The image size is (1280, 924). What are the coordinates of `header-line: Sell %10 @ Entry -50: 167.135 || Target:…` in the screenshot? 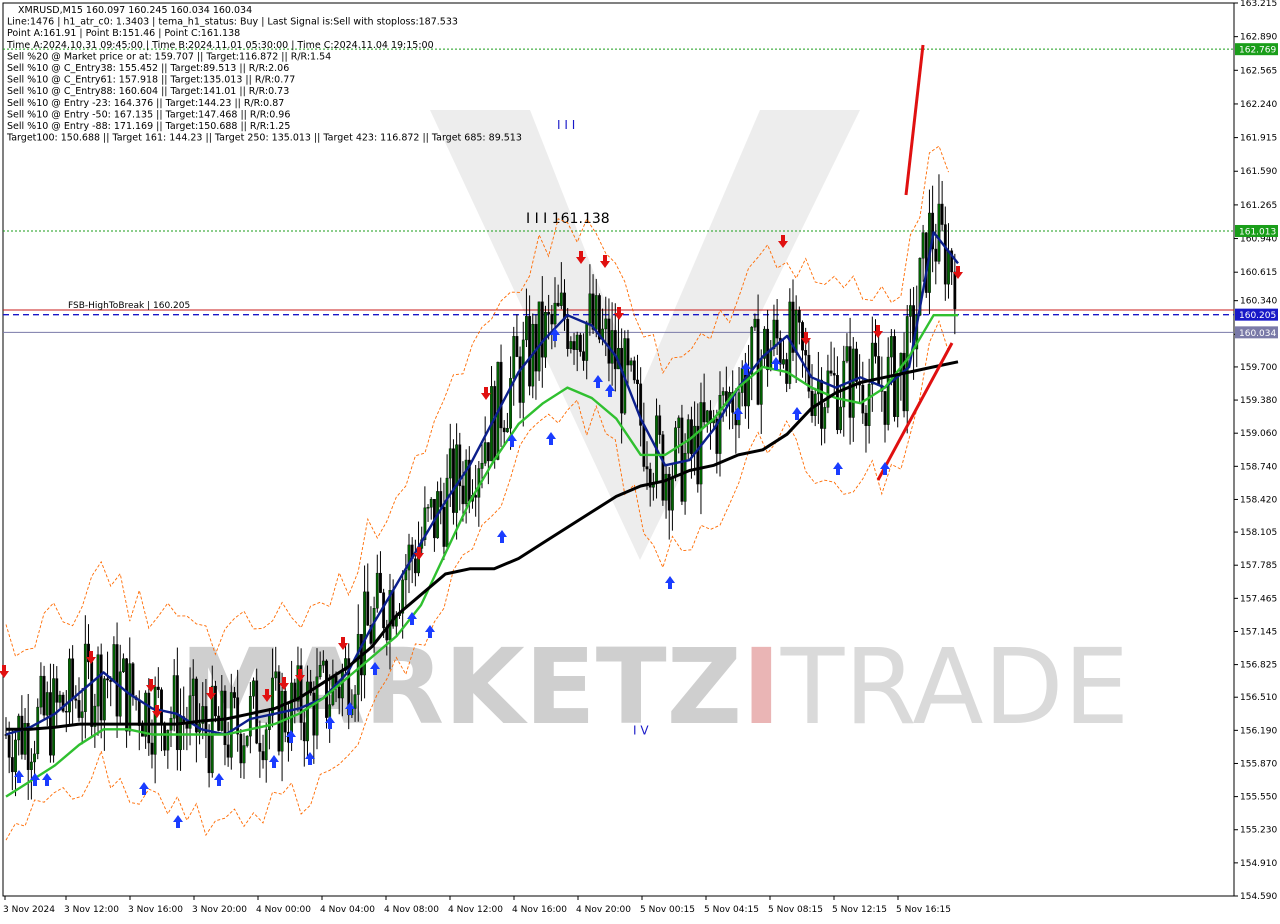 It's located at (148, 114).